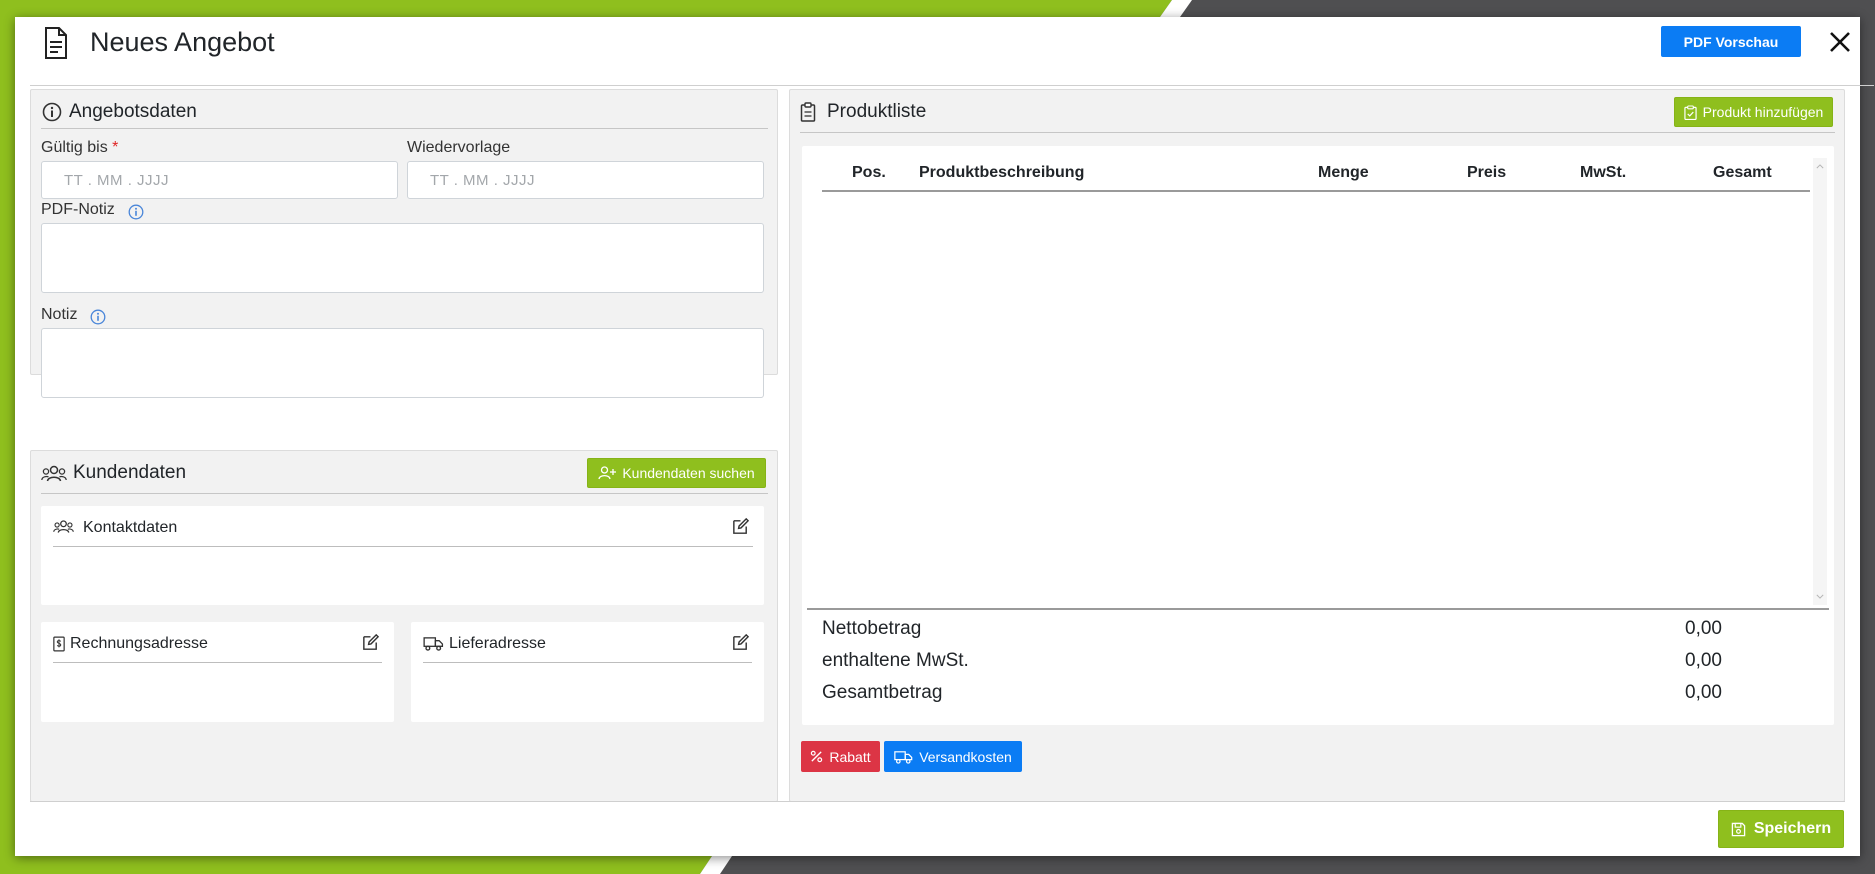  I want to click on column-header-description: Produktbeschreibung, so click(1002, 172).